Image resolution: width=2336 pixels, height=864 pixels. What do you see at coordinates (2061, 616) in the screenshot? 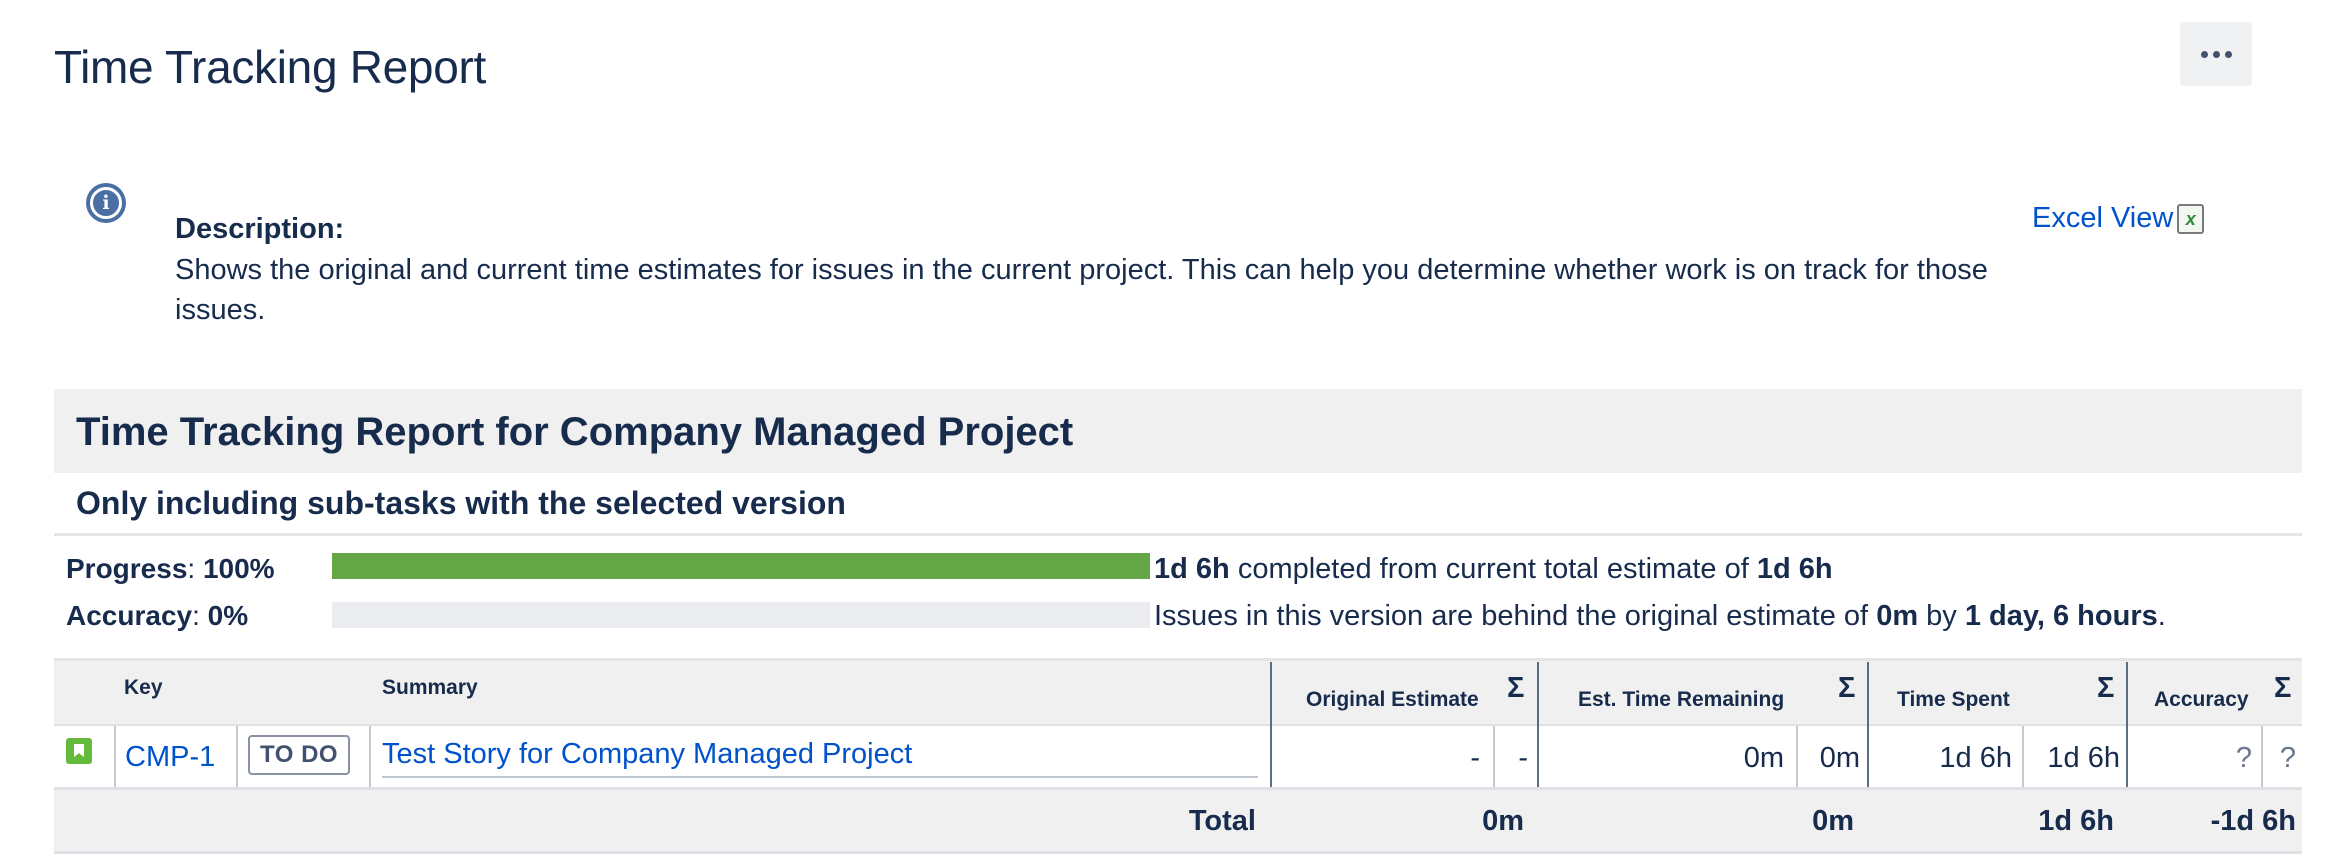
I see `accuracy-behind: 1 day, 6 hours` at bounding box center [2061, 616].